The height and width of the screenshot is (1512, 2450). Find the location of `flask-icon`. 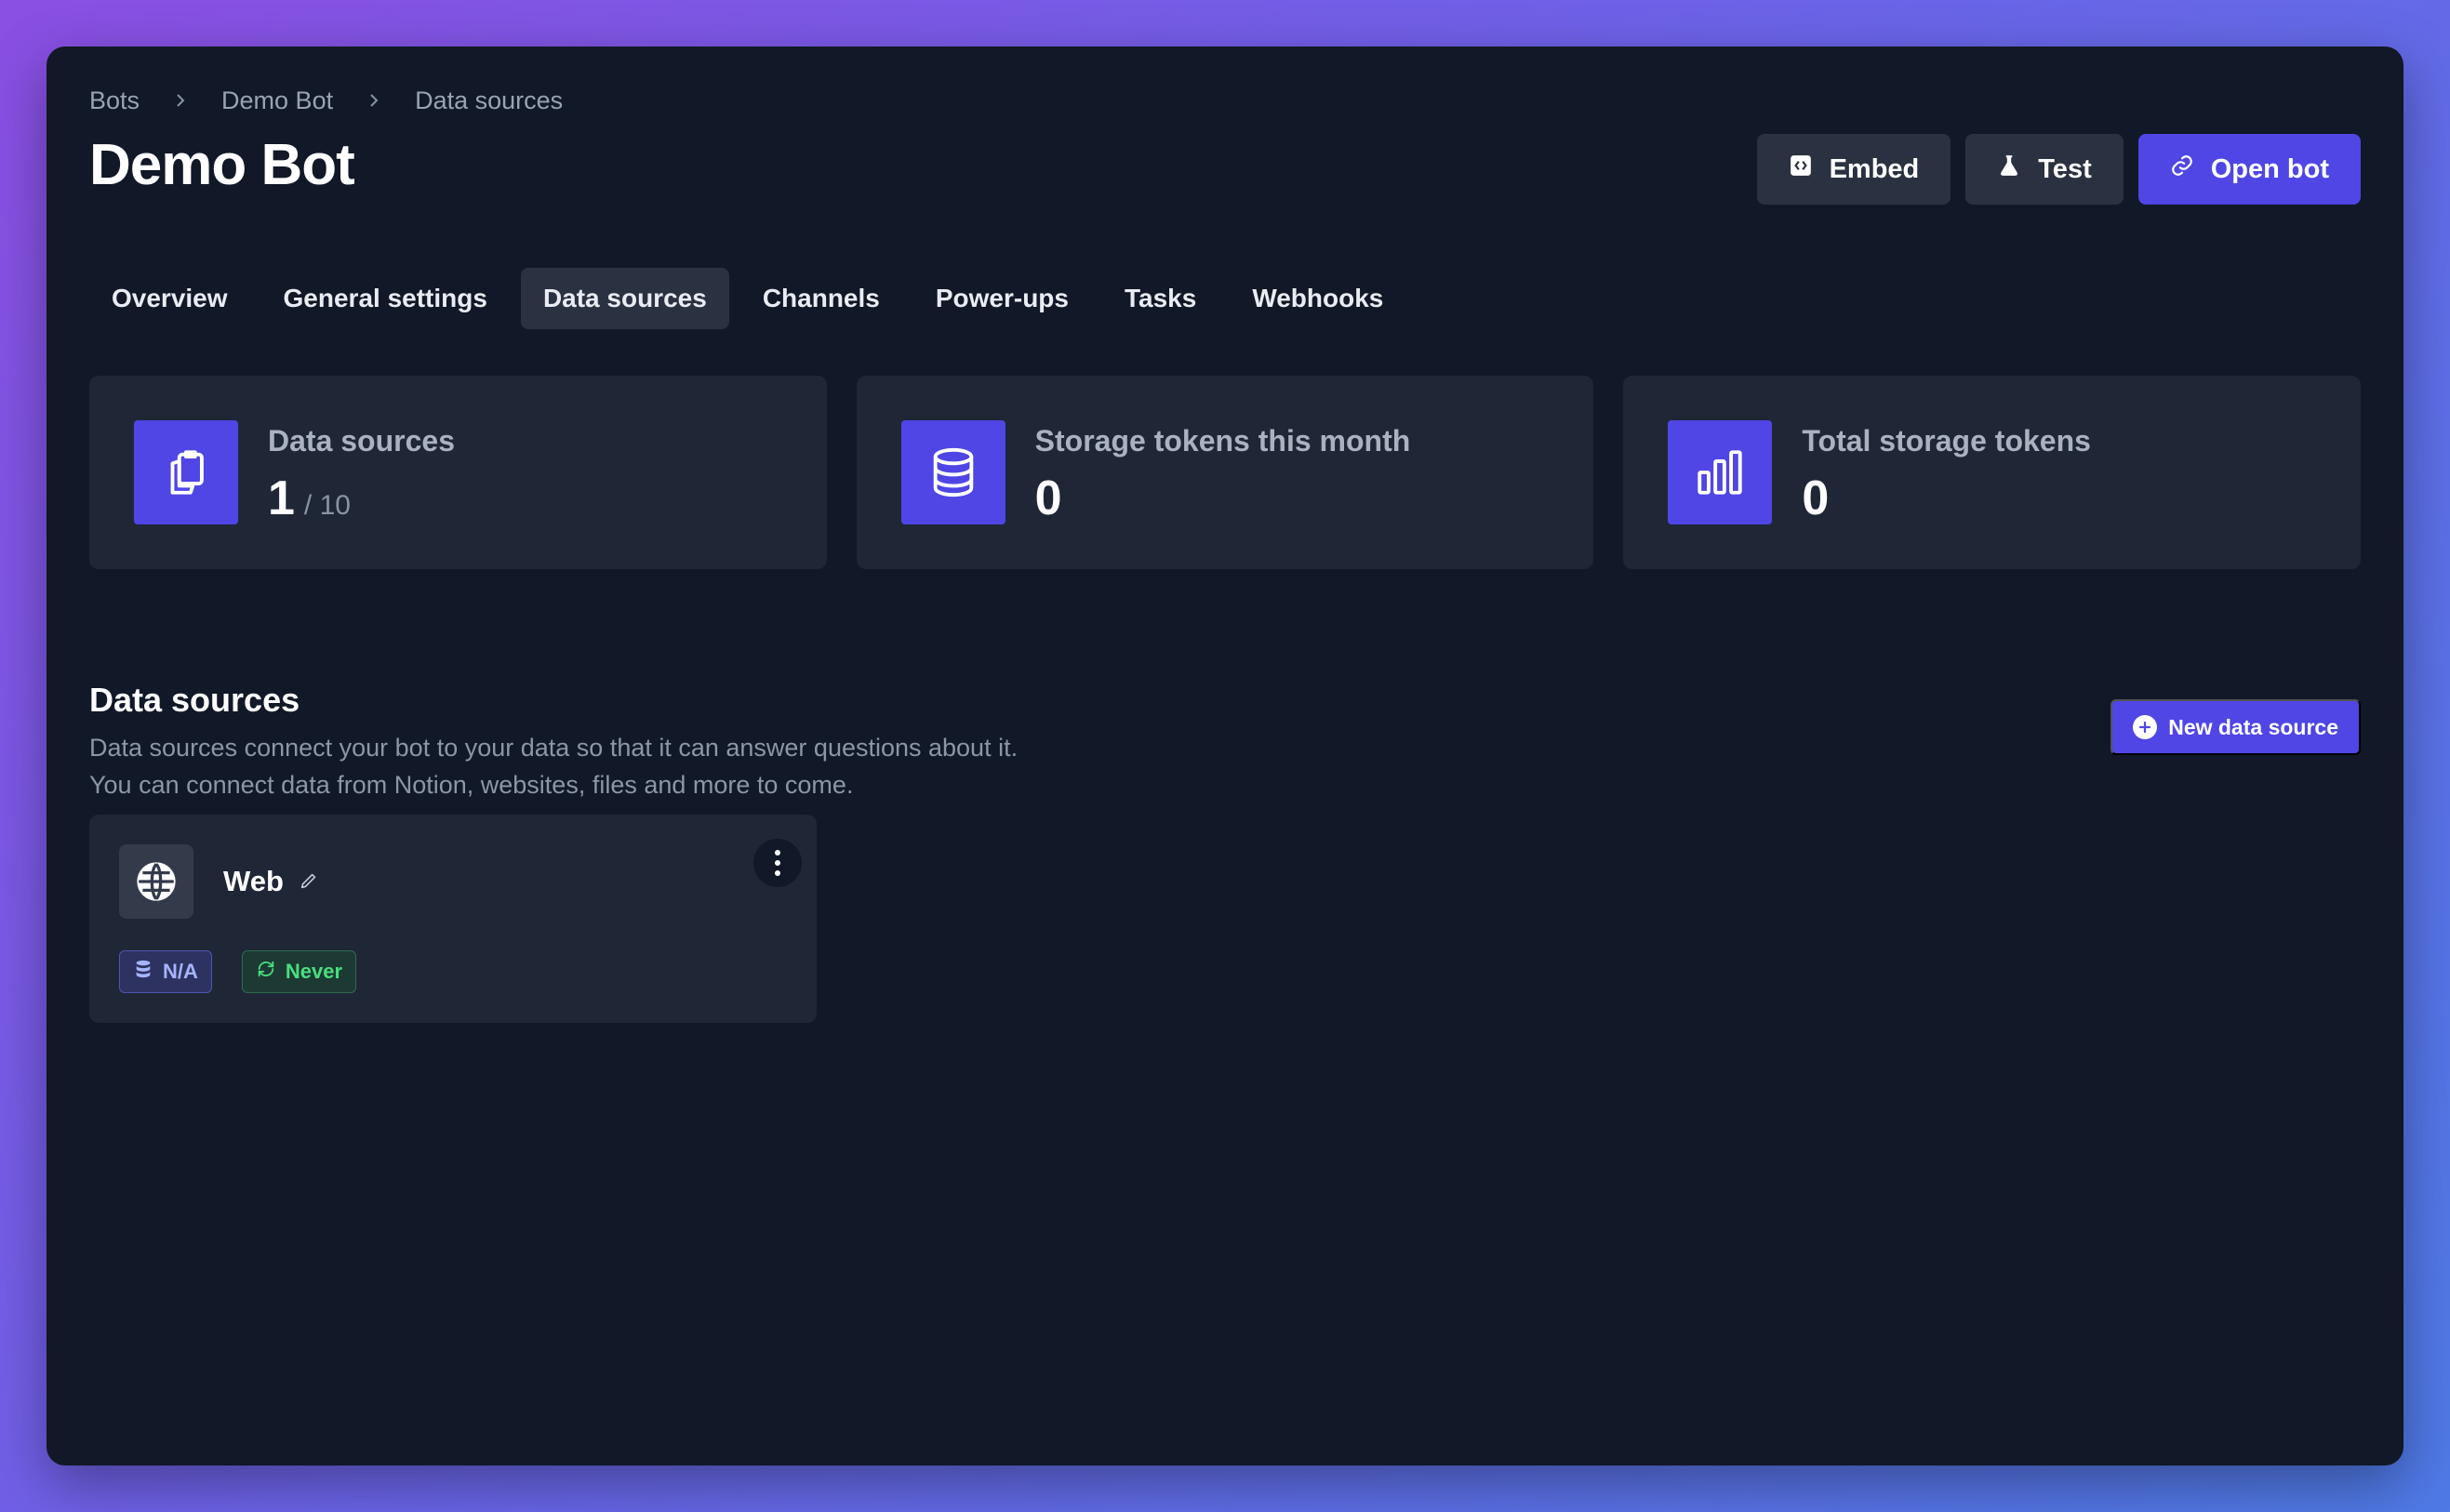

flask-icon is located at coordinates (2009, 169).